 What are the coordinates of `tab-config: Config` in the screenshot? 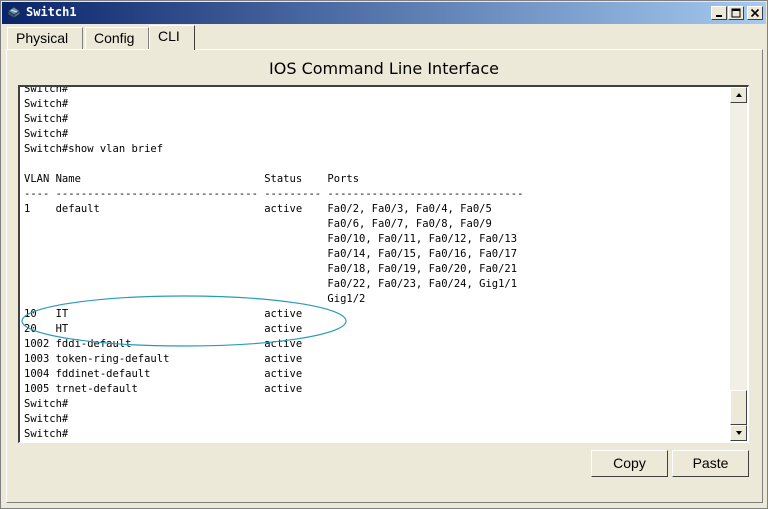 It's located at (117, 38).